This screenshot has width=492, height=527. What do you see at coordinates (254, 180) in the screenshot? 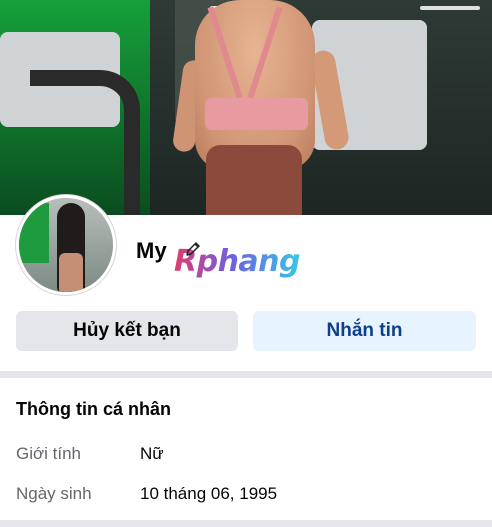
I see `shorts` at bounding box center [254, 180].